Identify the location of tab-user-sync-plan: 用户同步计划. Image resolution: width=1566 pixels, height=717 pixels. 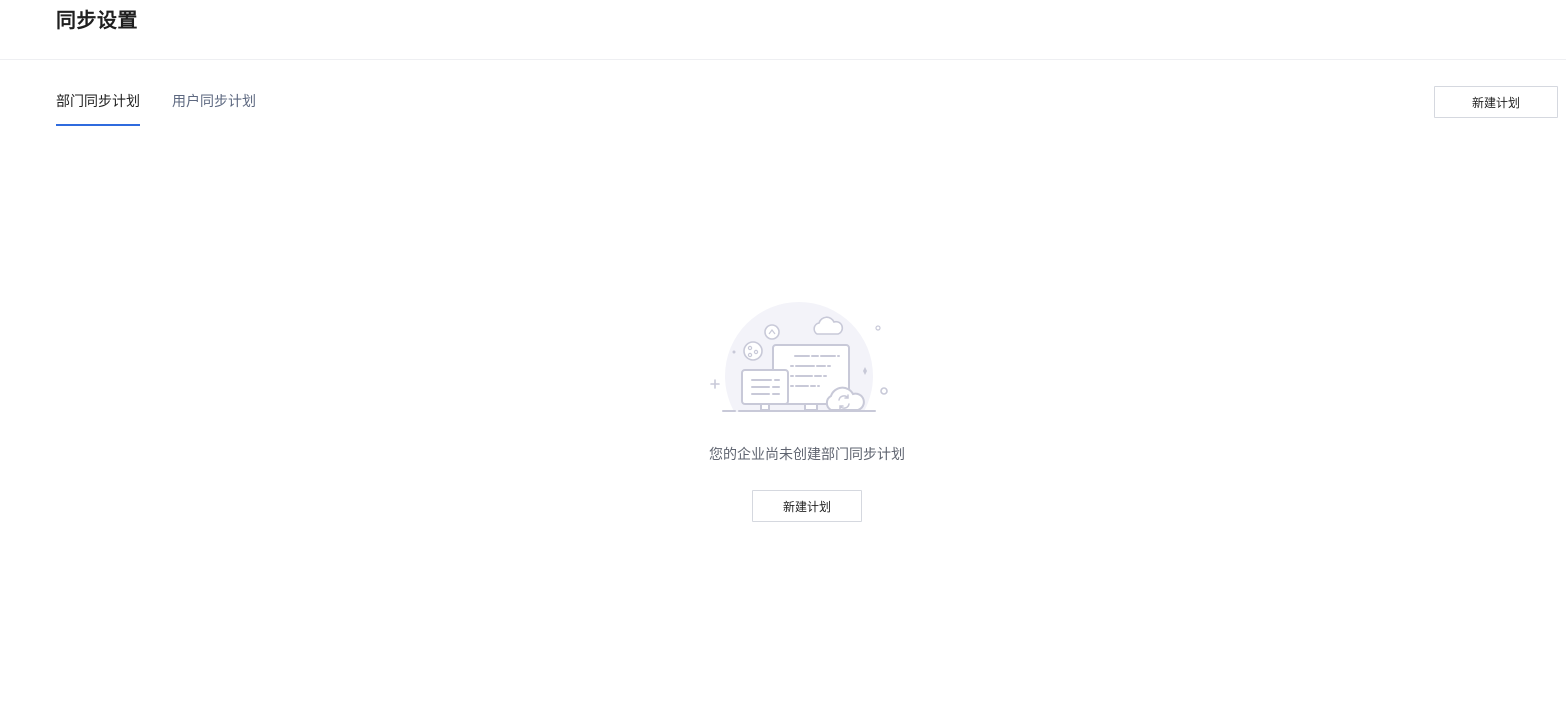
(217, 107).